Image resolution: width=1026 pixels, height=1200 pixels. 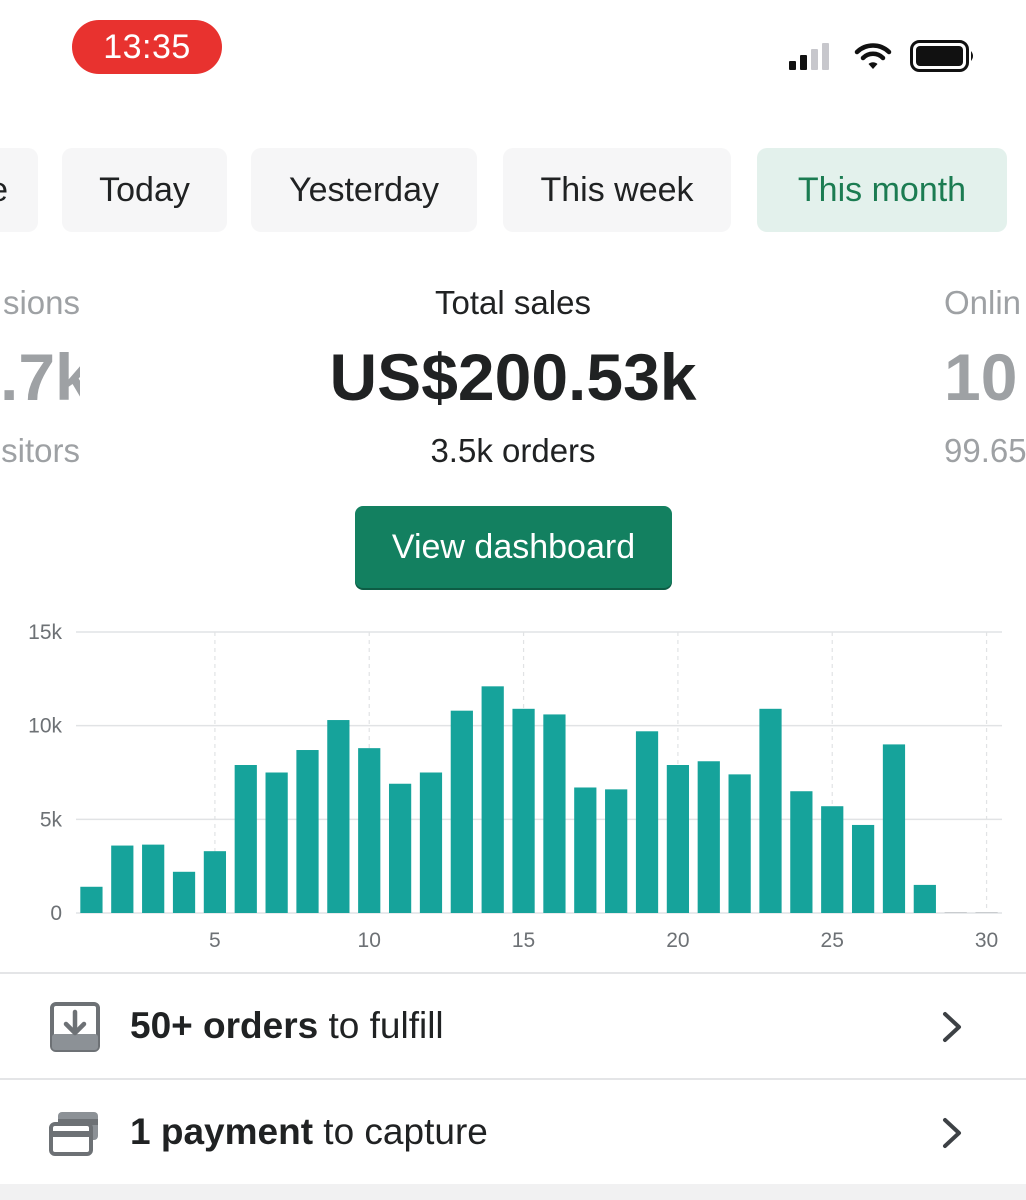 What do you see at coordinates (45, 632) in the screenshot?
I see `y-tick-label: 15k` at bounding box center [45, 632].